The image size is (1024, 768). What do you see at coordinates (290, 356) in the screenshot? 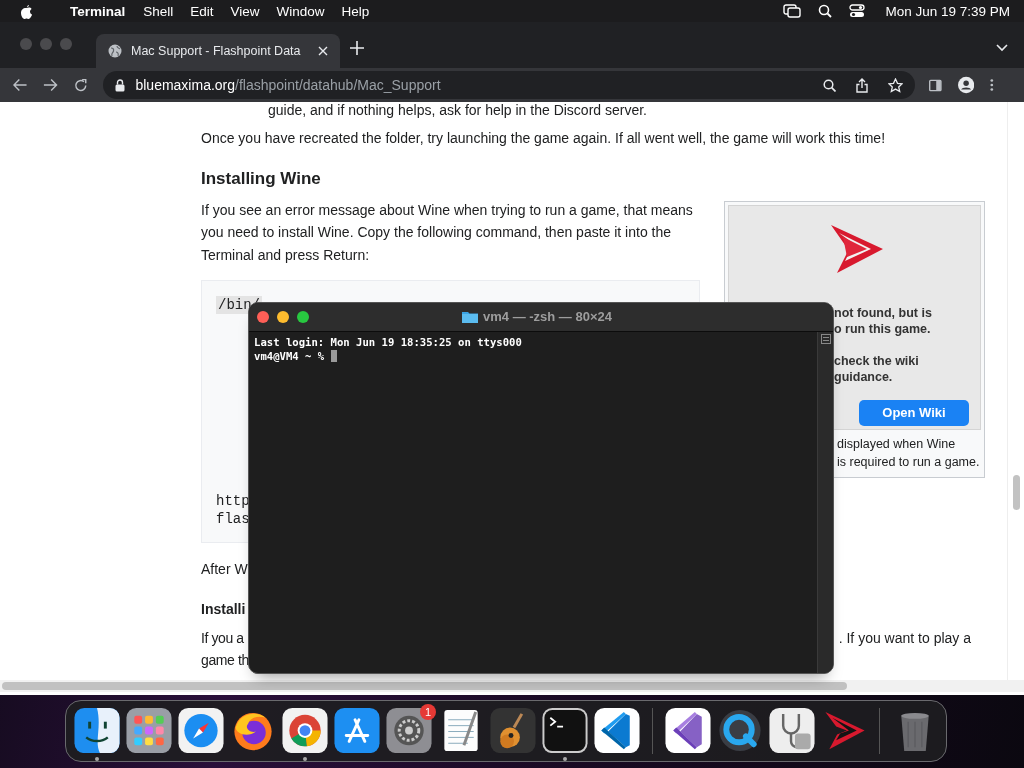
I see `terminal-text: vm4@VM4 ~ %` at bounding box center [290, 356].